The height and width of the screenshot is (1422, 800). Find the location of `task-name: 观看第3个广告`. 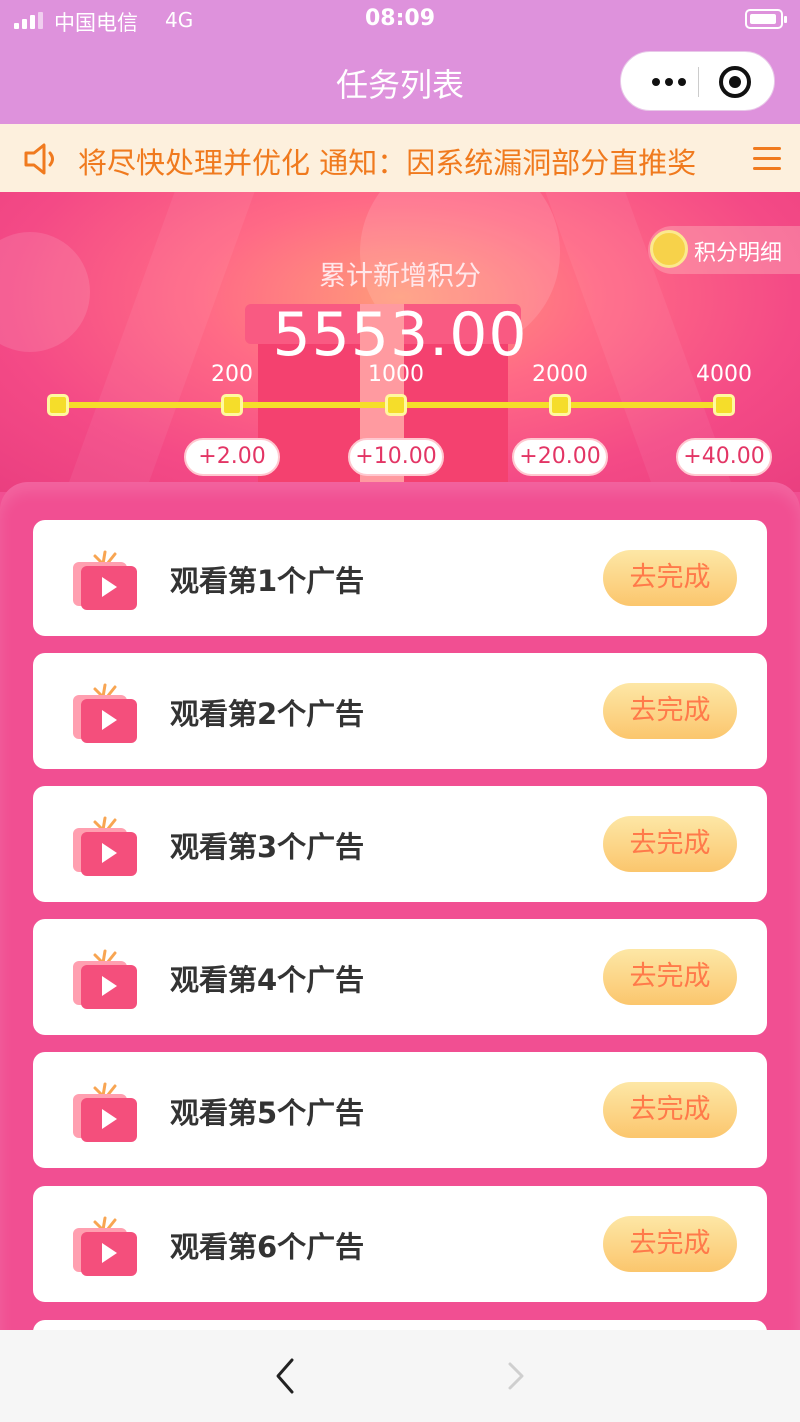

task-name: 观看第3个广告 is located at coordinates (267, 847).